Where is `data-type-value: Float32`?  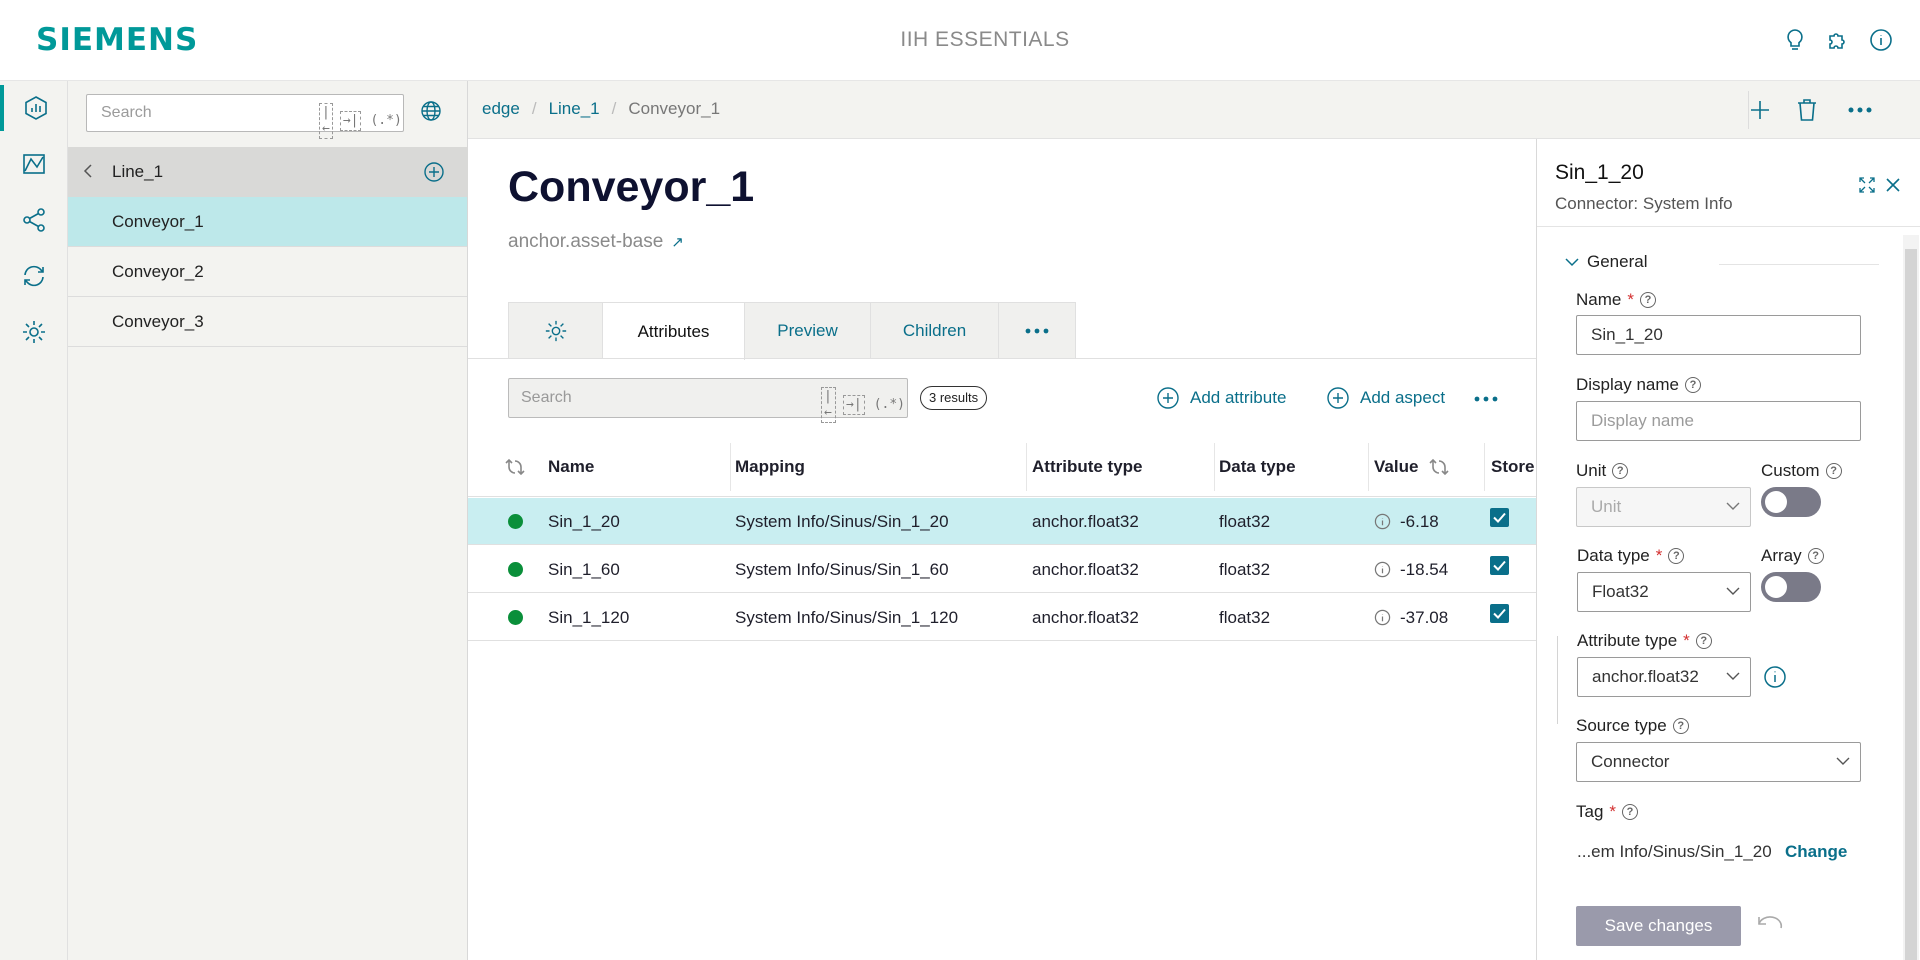
data-type-value: Float32 is located at coordinates (1620, 591).